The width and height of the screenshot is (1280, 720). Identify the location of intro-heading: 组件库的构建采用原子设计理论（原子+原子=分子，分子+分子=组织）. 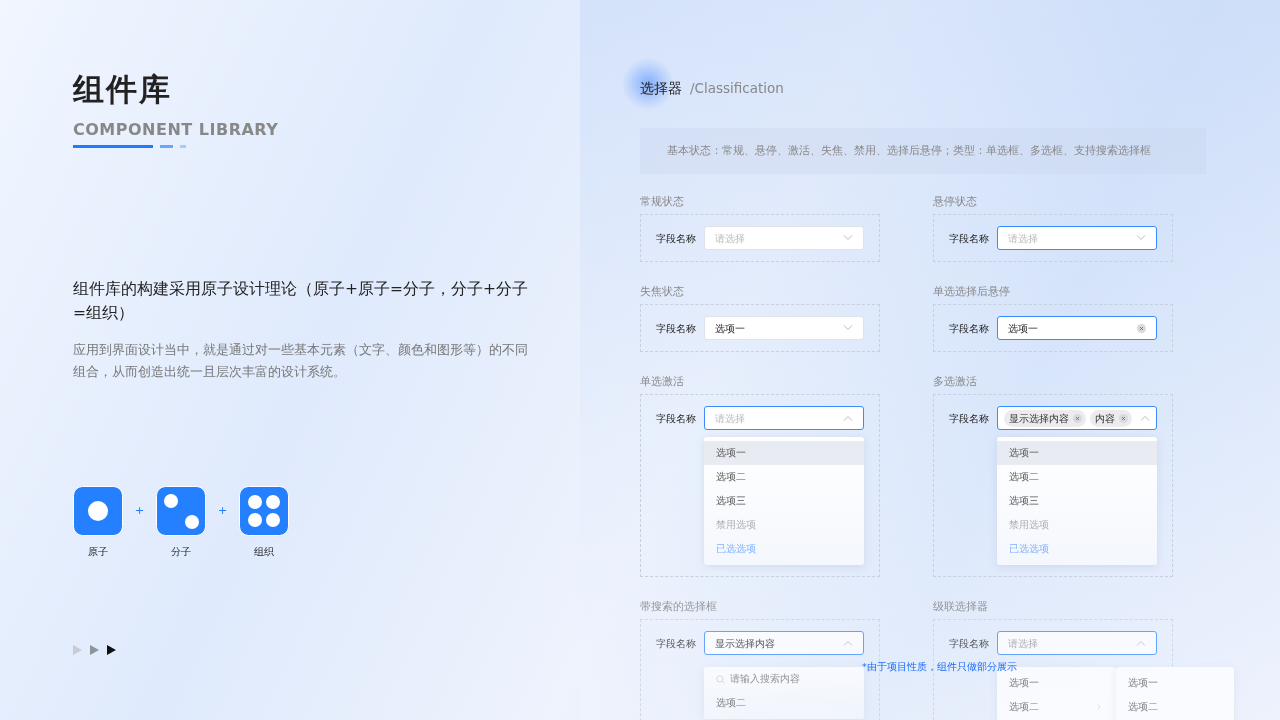
(301, 302).